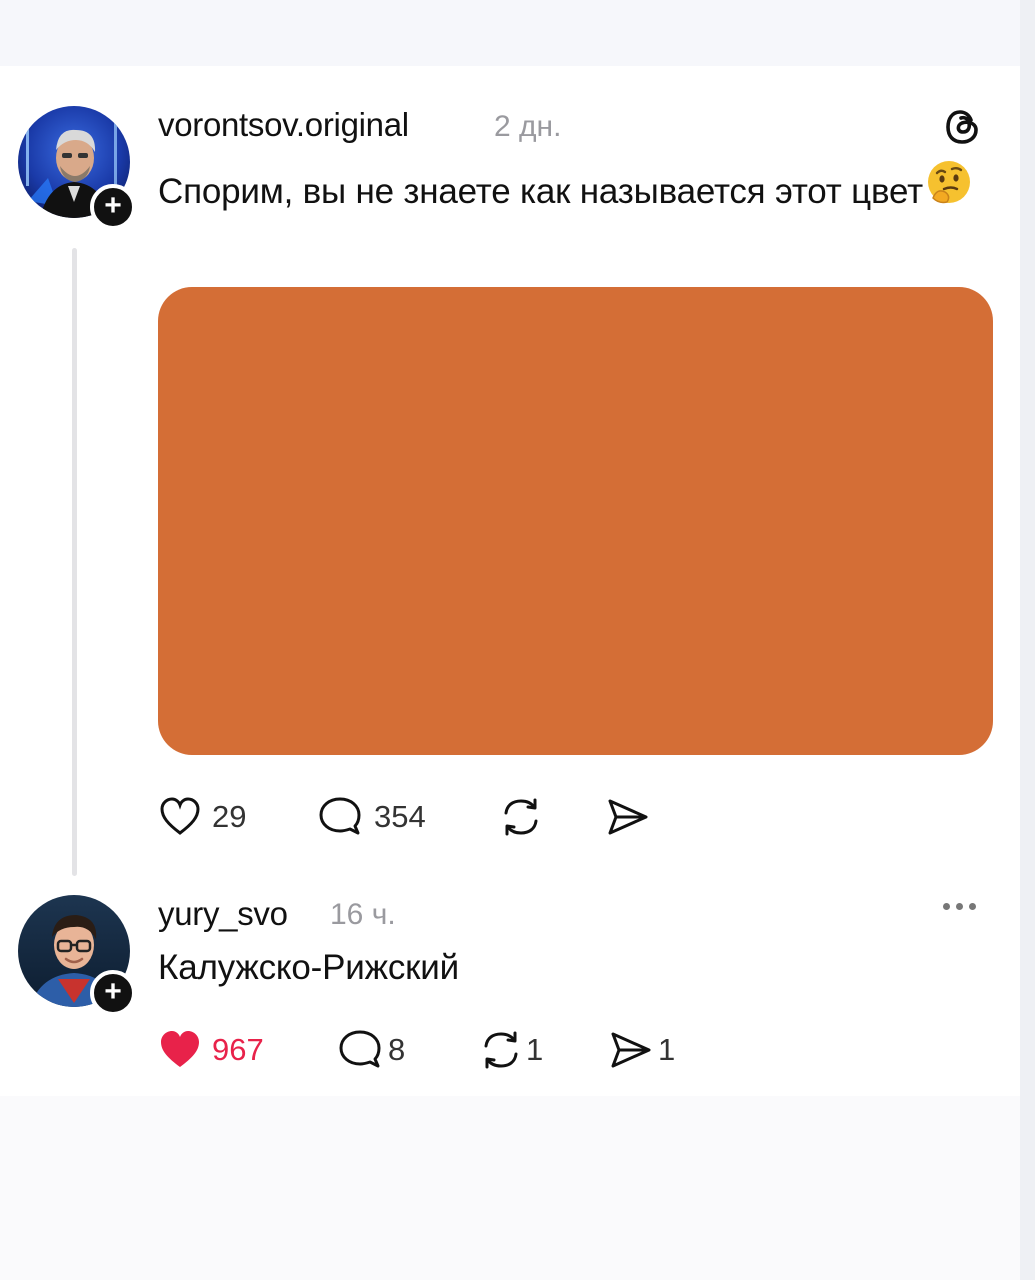 The image size is (1035, 1280). I want to click on post-author-username: vorontsov.original, so click(283, 125).